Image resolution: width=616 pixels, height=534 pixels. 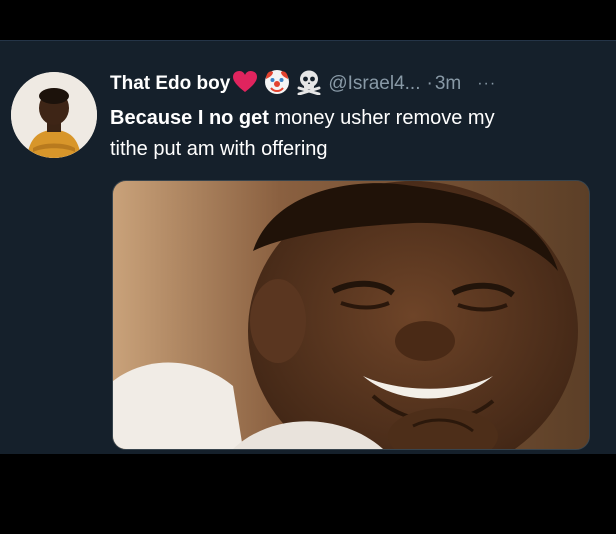 What do you see at coordinates (381, 118) in the screenshot?
I see `tweet-text-line1: money usher remove my` at bounding box center [381, 118].